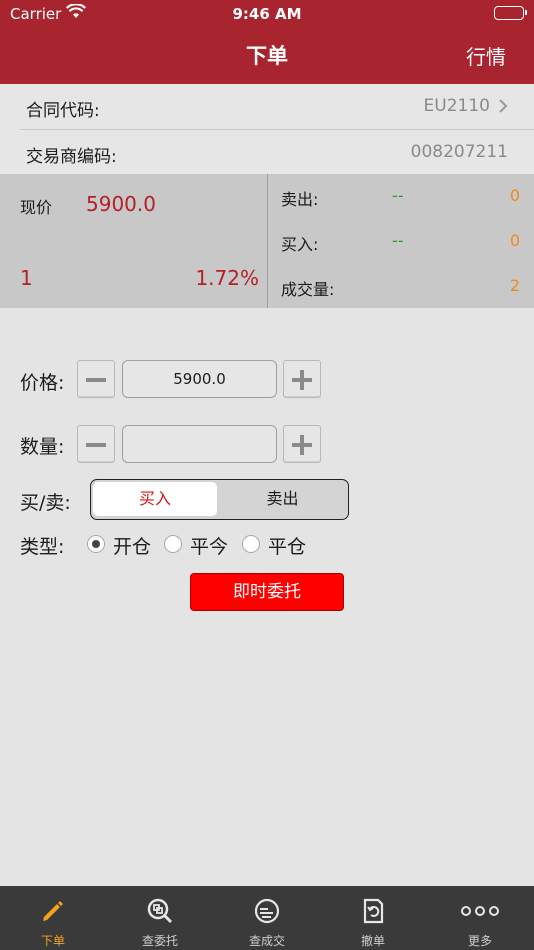  What do you see at coordinates (45, 503) in the screenshot?
I see `side-label: 买/卖:` at bounding box center [45, 503].